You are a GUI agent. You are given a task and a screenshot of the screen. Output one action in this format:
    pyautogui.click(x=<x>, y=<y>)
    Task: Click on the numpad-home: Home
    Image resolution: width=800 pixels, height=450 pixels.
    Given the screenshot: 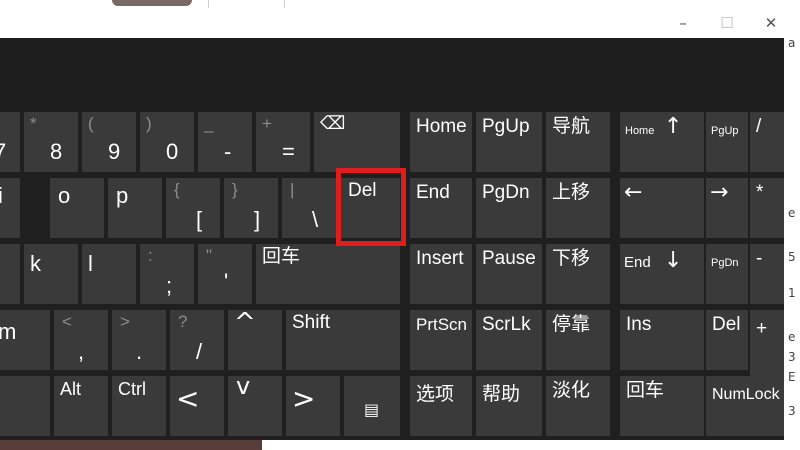 What is the action you would take?
    pyautogui.click(x=641, y=142)
    